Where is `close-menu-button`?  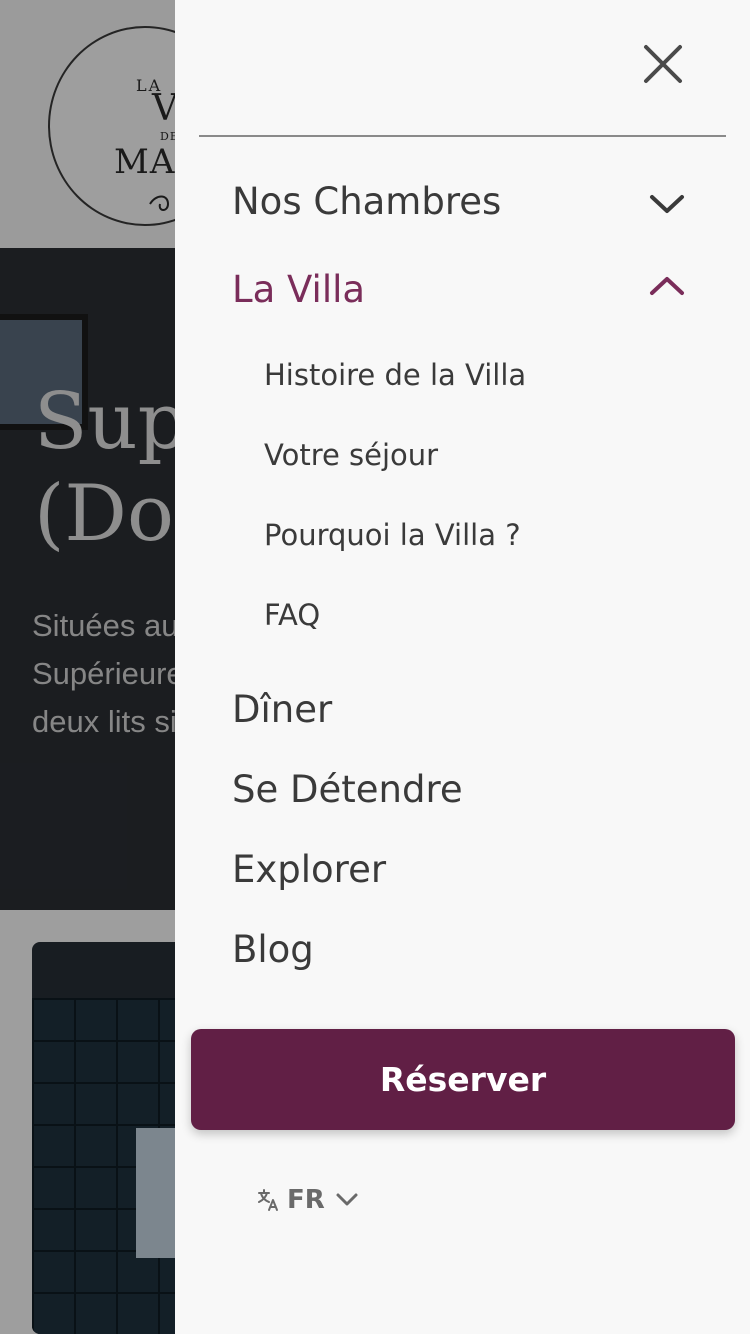 close-menu-button is located at coordinates (663, 64).